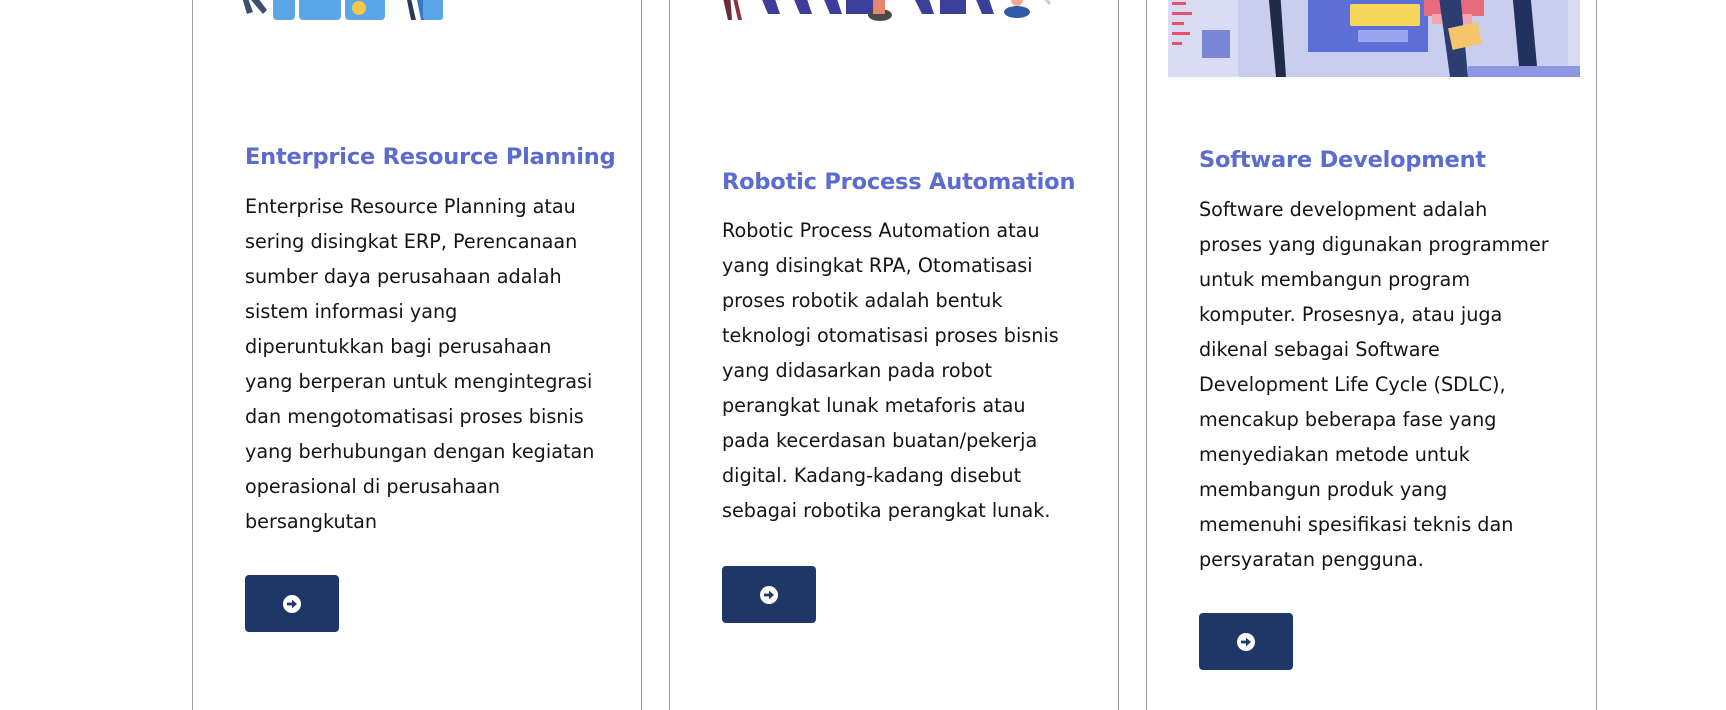  I want to click on erp-more-button, so click(292, 603).